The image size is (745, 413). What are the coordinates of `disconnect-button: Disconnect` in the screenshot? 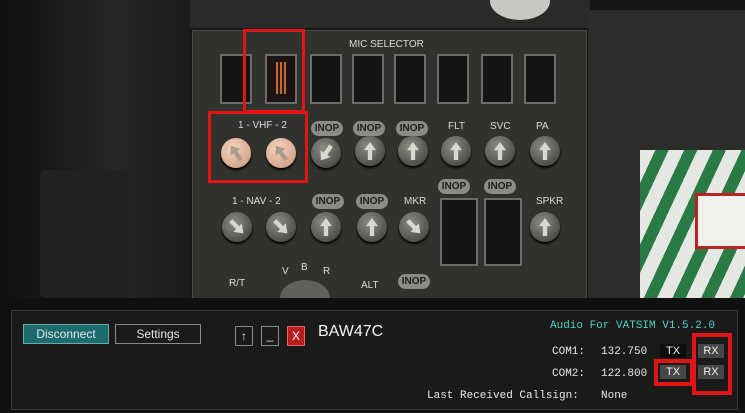 It's located at (66, 334).